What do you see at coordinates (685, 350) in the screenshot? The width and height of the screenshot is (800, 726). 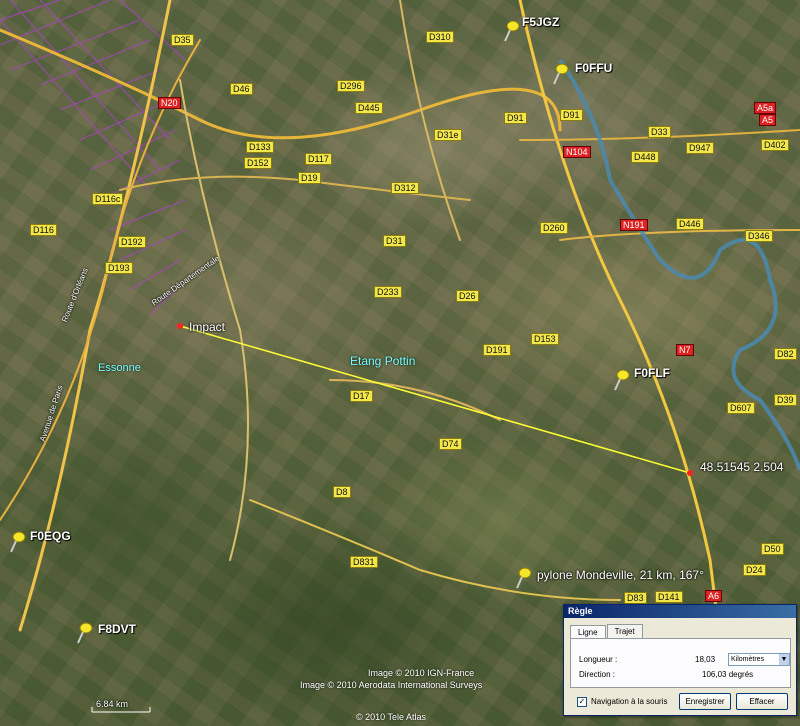 I see `road-shield-n7: N7` at bounding box center [685, 350].